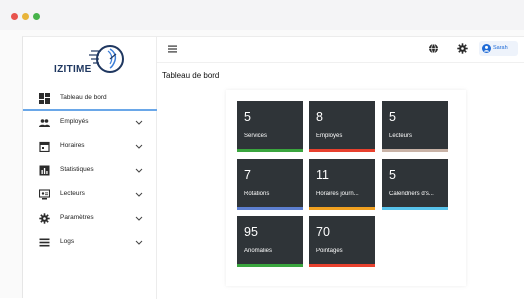  What do you see at coordinates (256, 136) in the screenshot?
I see `card-label: Services` at bounding box center [256, 136].